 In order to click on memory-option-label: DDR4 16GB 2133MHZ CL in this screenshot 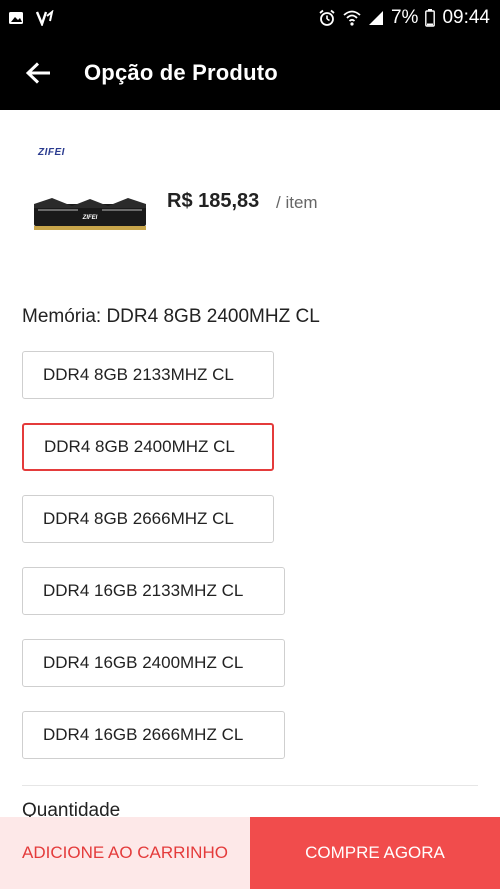, I will do `click(143, 590)`.